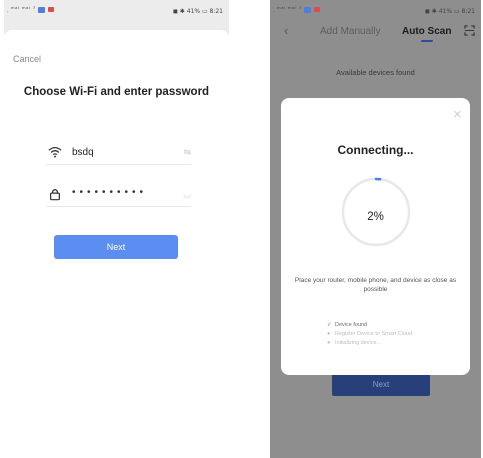 The width and height of the screenshot is (483, 458). What do you see at coordinates (347, 325) in the screenshot?
I see `step-device-found: ✓ Device found` at bounding box center [347, 325].